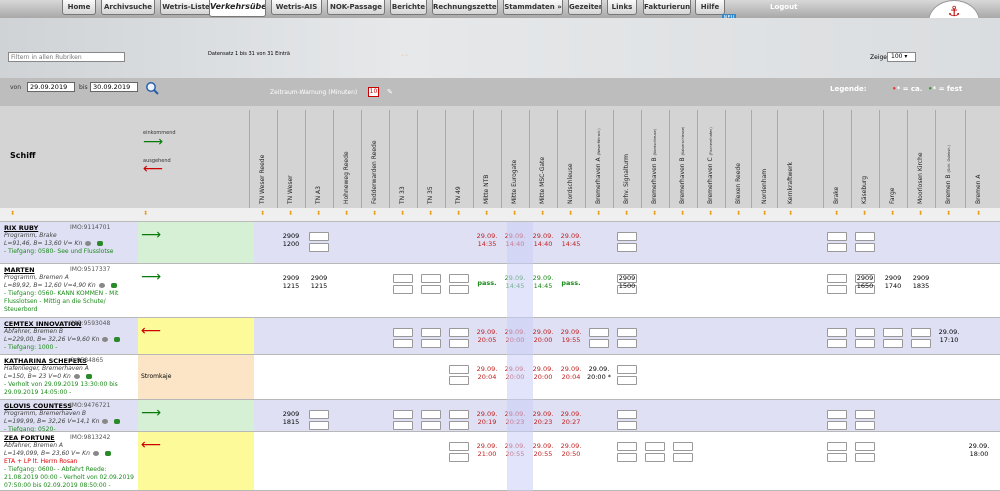 The height and width of the screenshot is (491, 1000). I want to click on nav-tab: Gezeiten, so click(585, 7).